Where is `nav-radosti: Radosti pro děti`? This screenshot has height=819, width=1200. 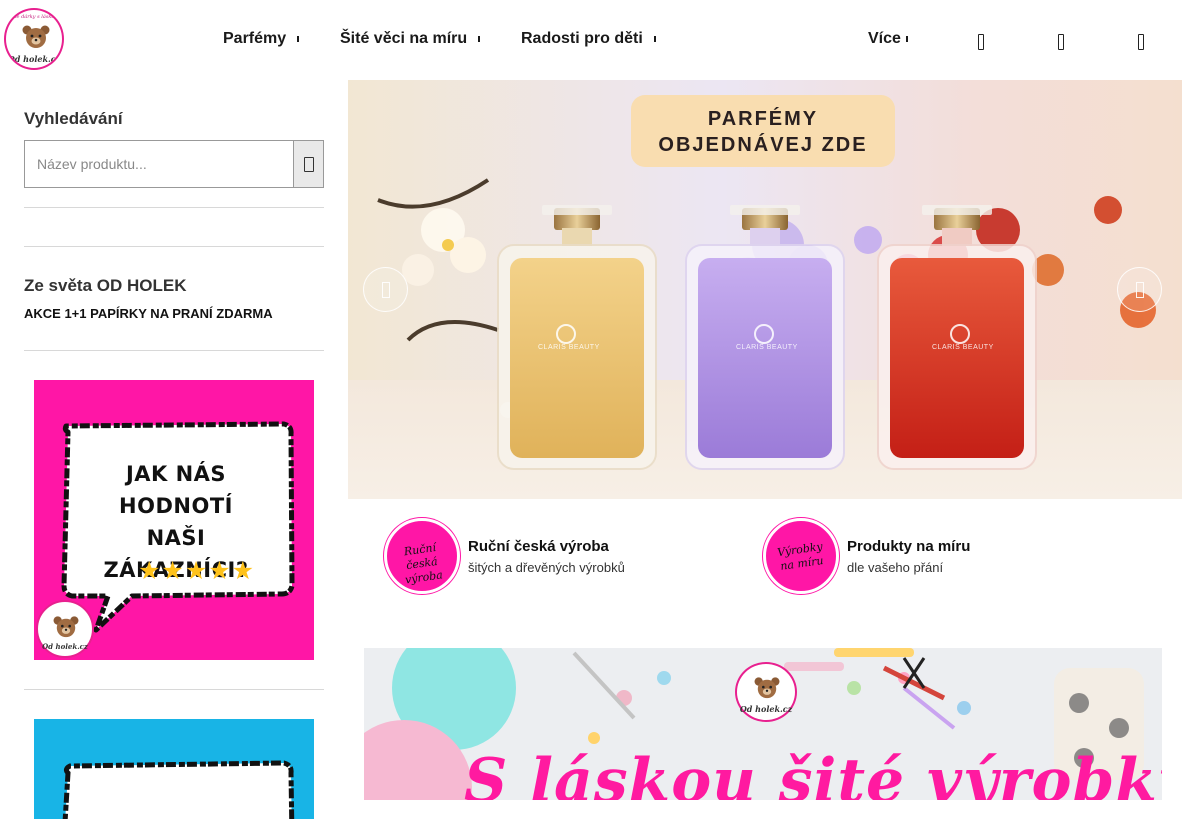 nav-radosti: Radosti pro děti is located at coordinates (589, 39).